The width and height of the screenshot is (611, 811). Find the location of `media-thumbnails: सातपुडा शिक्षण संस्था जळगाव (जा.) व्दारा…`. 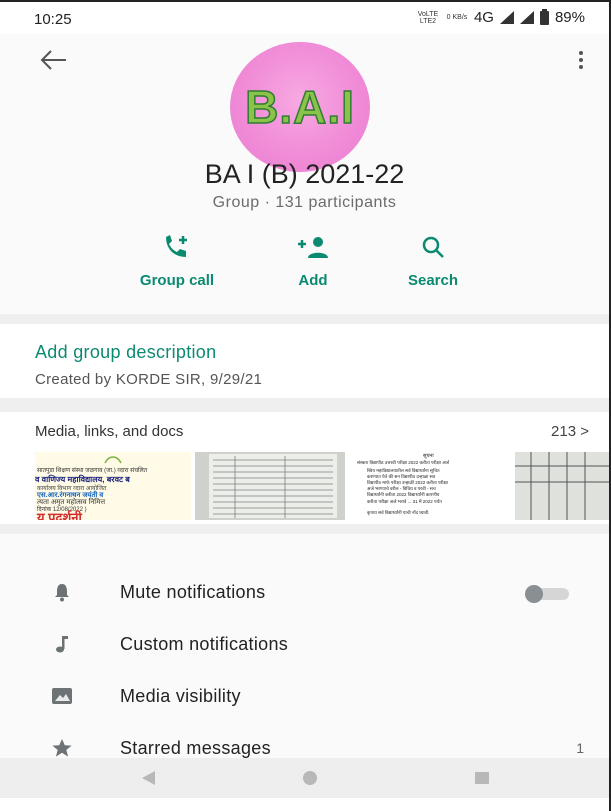

media-thumbnails: सातपुडा शिक्षण संस्था जळगाव (जा.) व्दारा… is located at coordinates (322, 486).